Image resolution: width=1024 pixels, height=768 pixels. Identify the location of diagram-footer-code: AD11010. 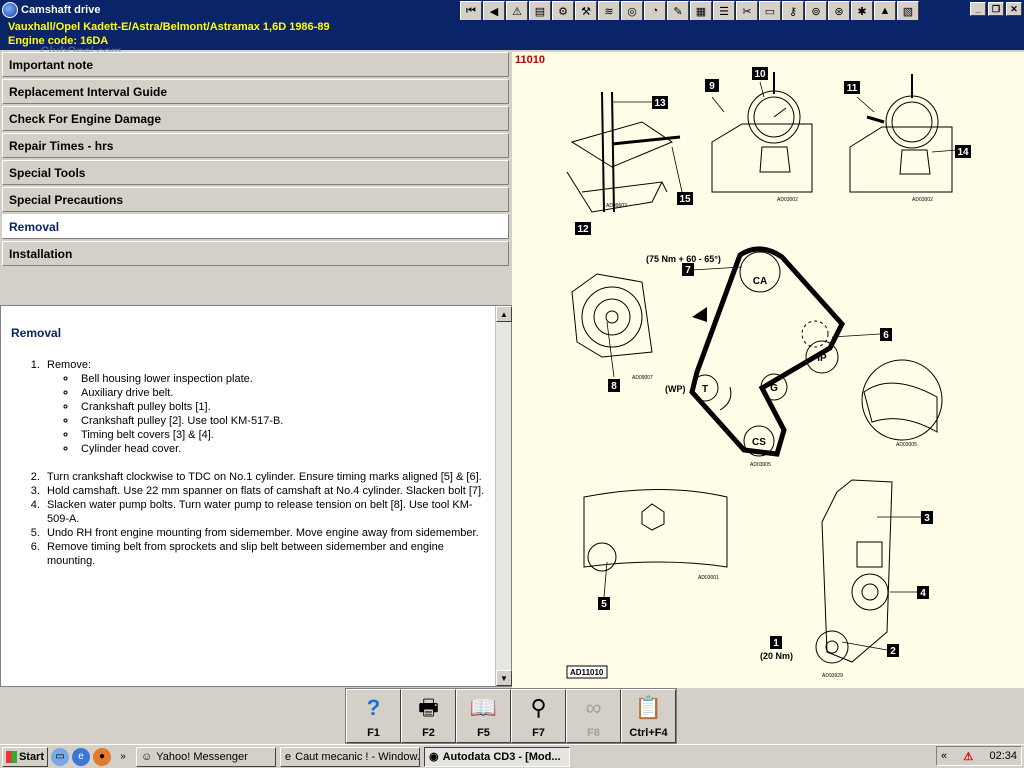
(587, 672).